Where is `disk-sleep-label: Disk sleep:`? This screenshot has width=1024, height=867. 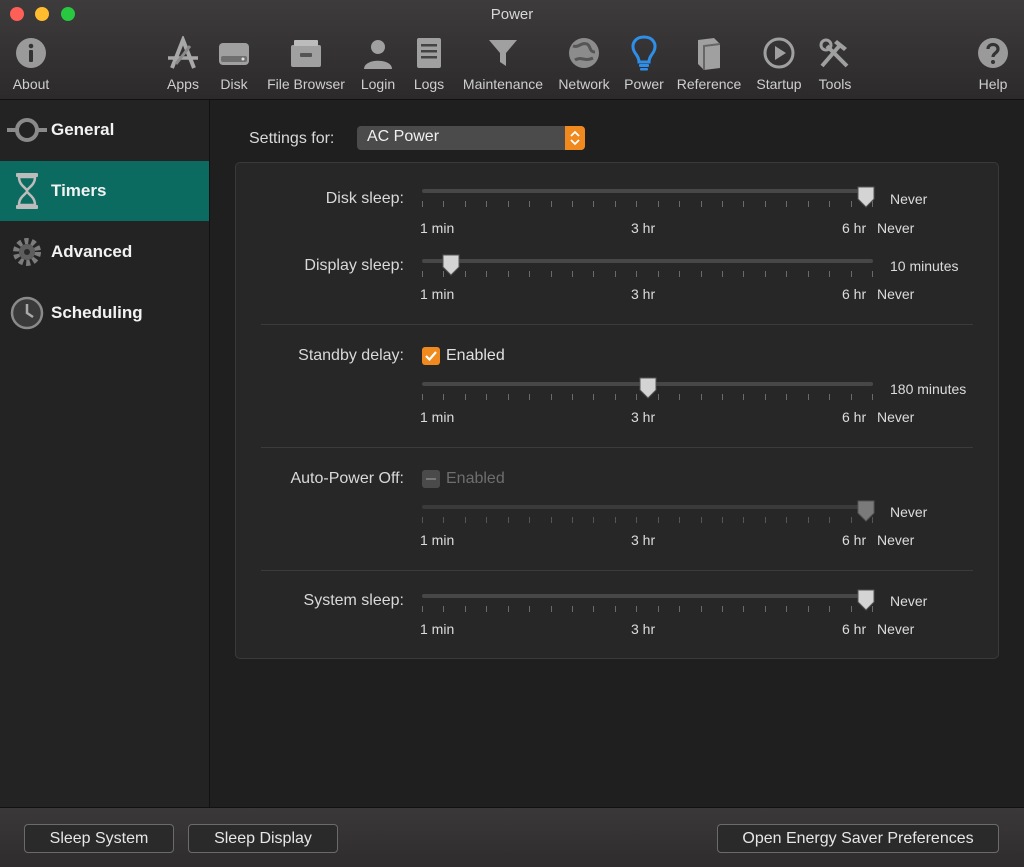
disk-sleep-label: Disk sleep: is located at coordinates (364, 198).